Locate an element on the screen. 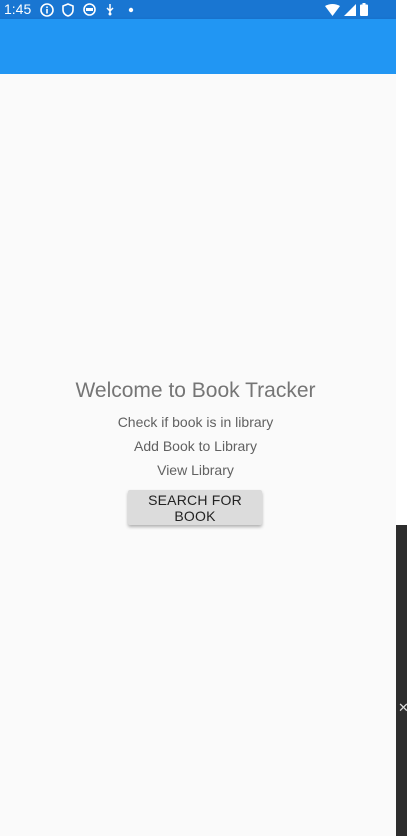 This screenshot has height=836, width=407. info-icon is located at coordinates (47, 9).